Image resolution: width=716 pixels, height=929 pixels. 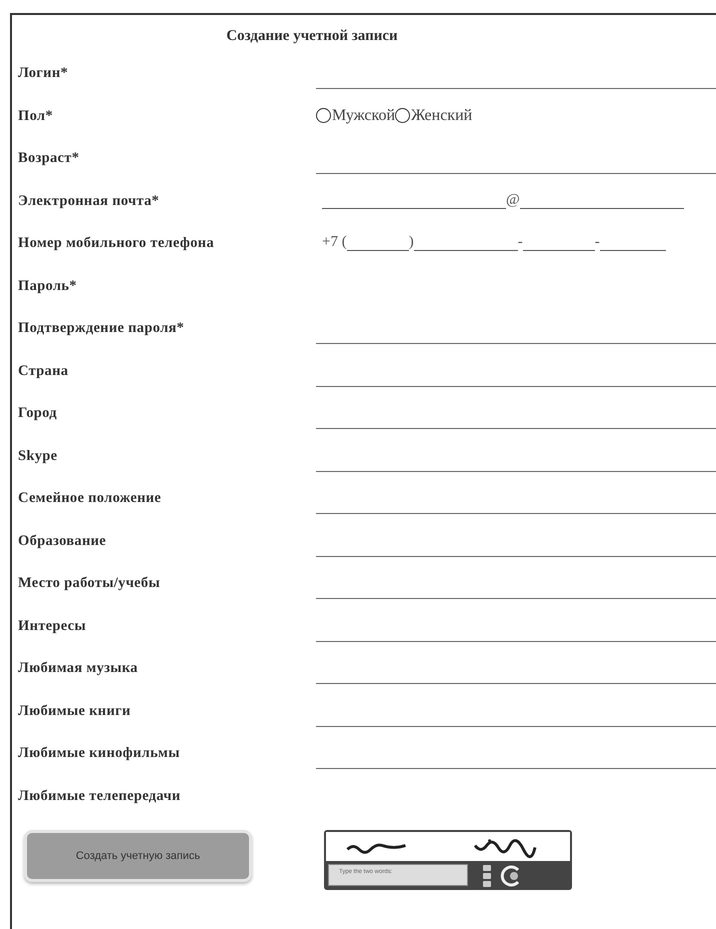 What do you see at coordinates (99, 753) in the screenshot?
I see `field-label: Любимые кинофильмы` at bounding box center [99, 753].